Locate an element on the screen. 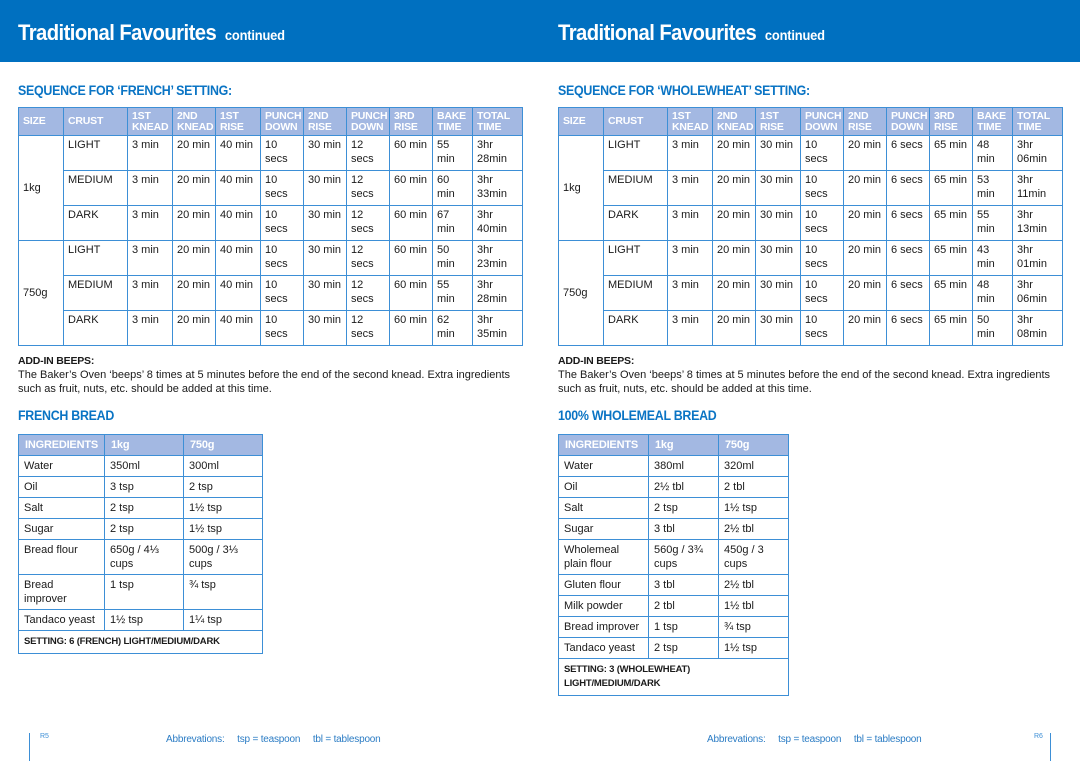 Image resolution: width=1080 pixels, height=763 pixels. ingredient-amount: 1 tsp is located at coordinates (683, 627).